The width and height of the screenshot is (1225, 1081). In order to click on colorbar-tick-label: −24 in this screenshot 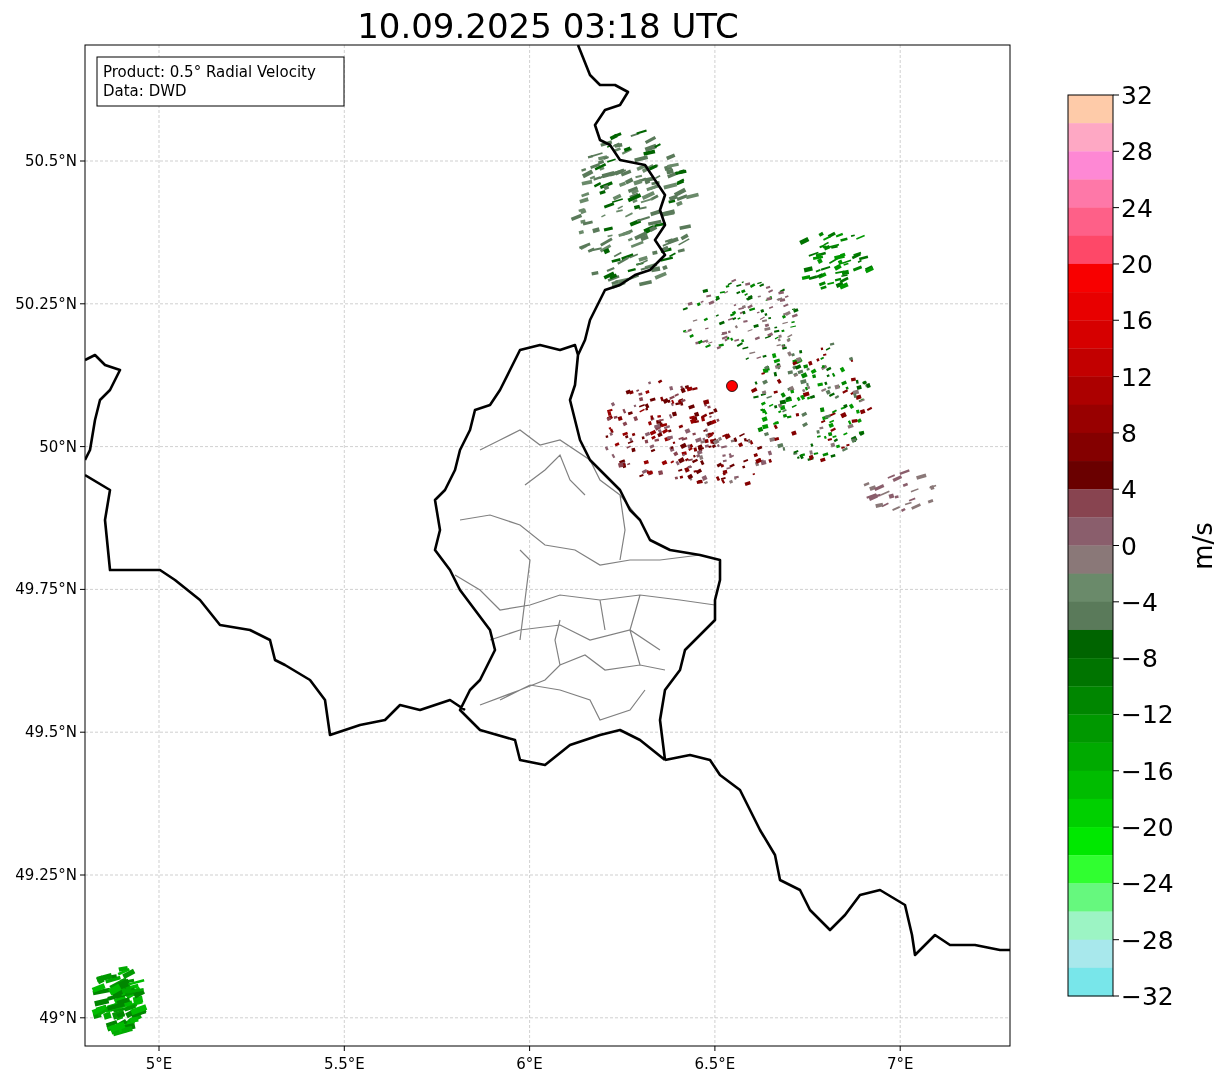, I will do `click(1147, 884)`.